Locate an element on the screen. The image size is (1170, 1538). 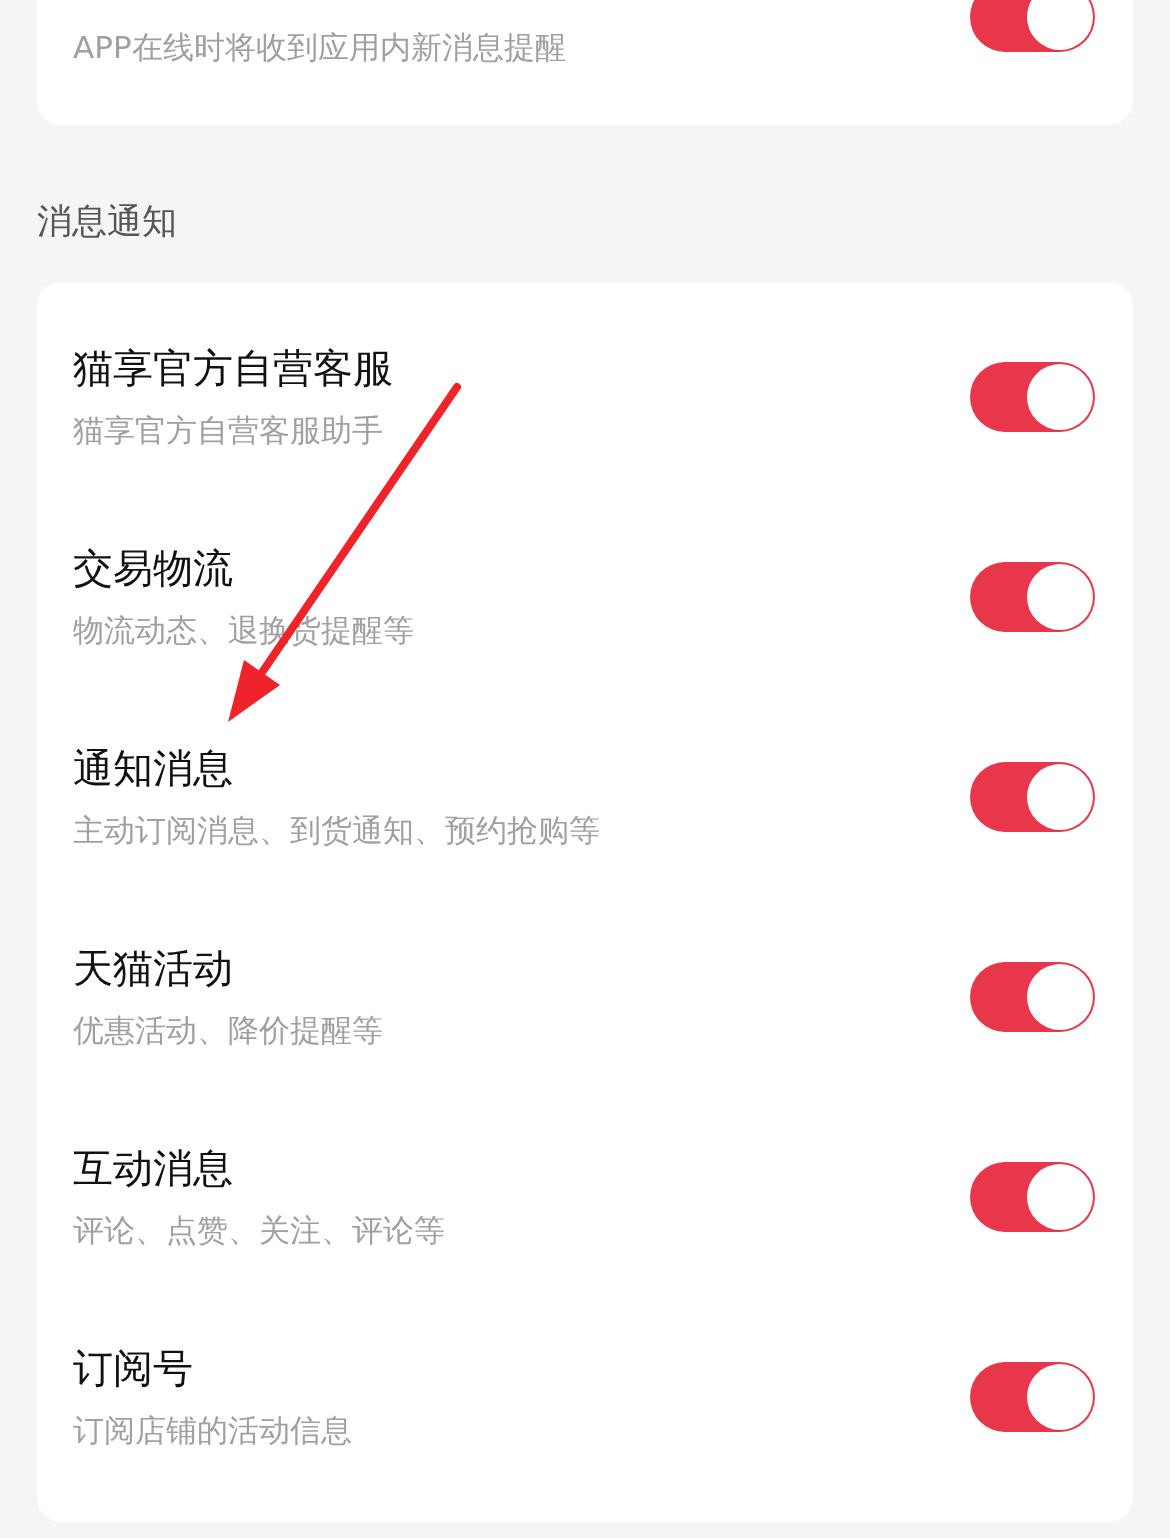
setting-description: 主动订阅消息、到货通知、预约抢购等 is located at coordinates (336, 830).